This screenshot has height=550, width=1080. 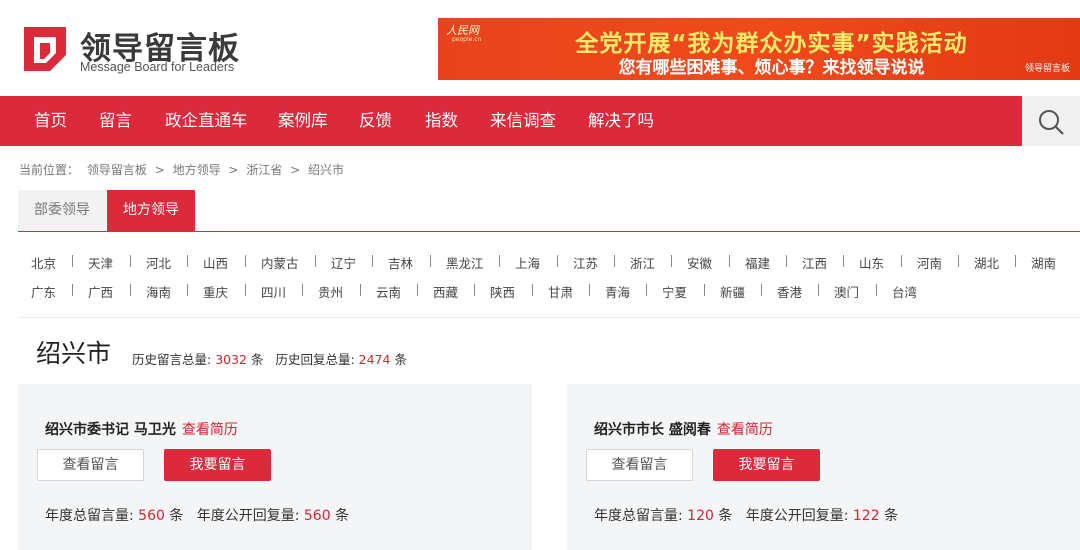 What do you see at coordinates (269, 358) in the screenshot?
I see `city-stats: 历史留言总量: 3032 条 历史回复总量: 2474 条` at bounding box center [269, 358].